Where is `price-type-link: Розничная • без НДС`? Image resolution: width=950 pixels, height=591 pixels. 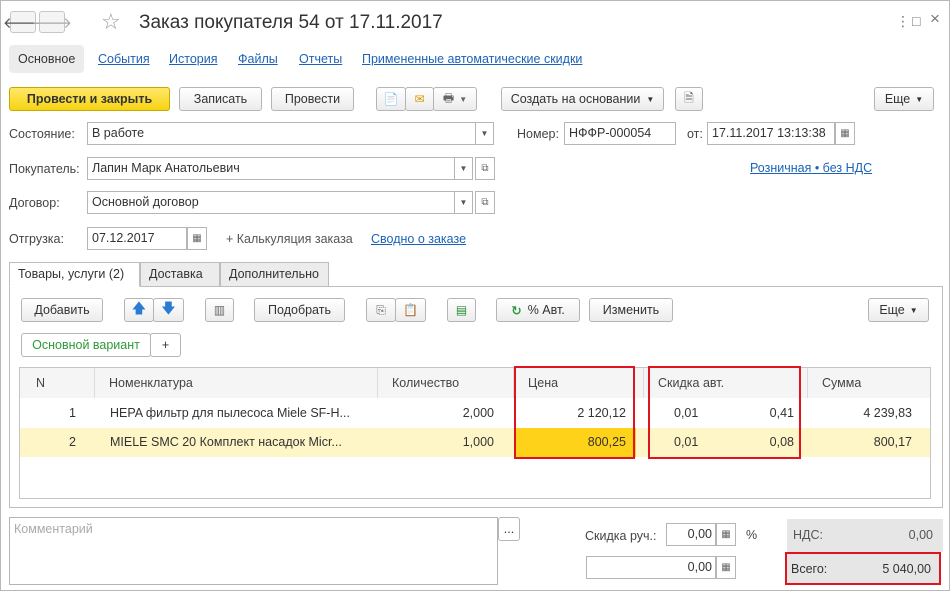
price-type-link: Розничная • без НДС is located at coordinates (811, 168).